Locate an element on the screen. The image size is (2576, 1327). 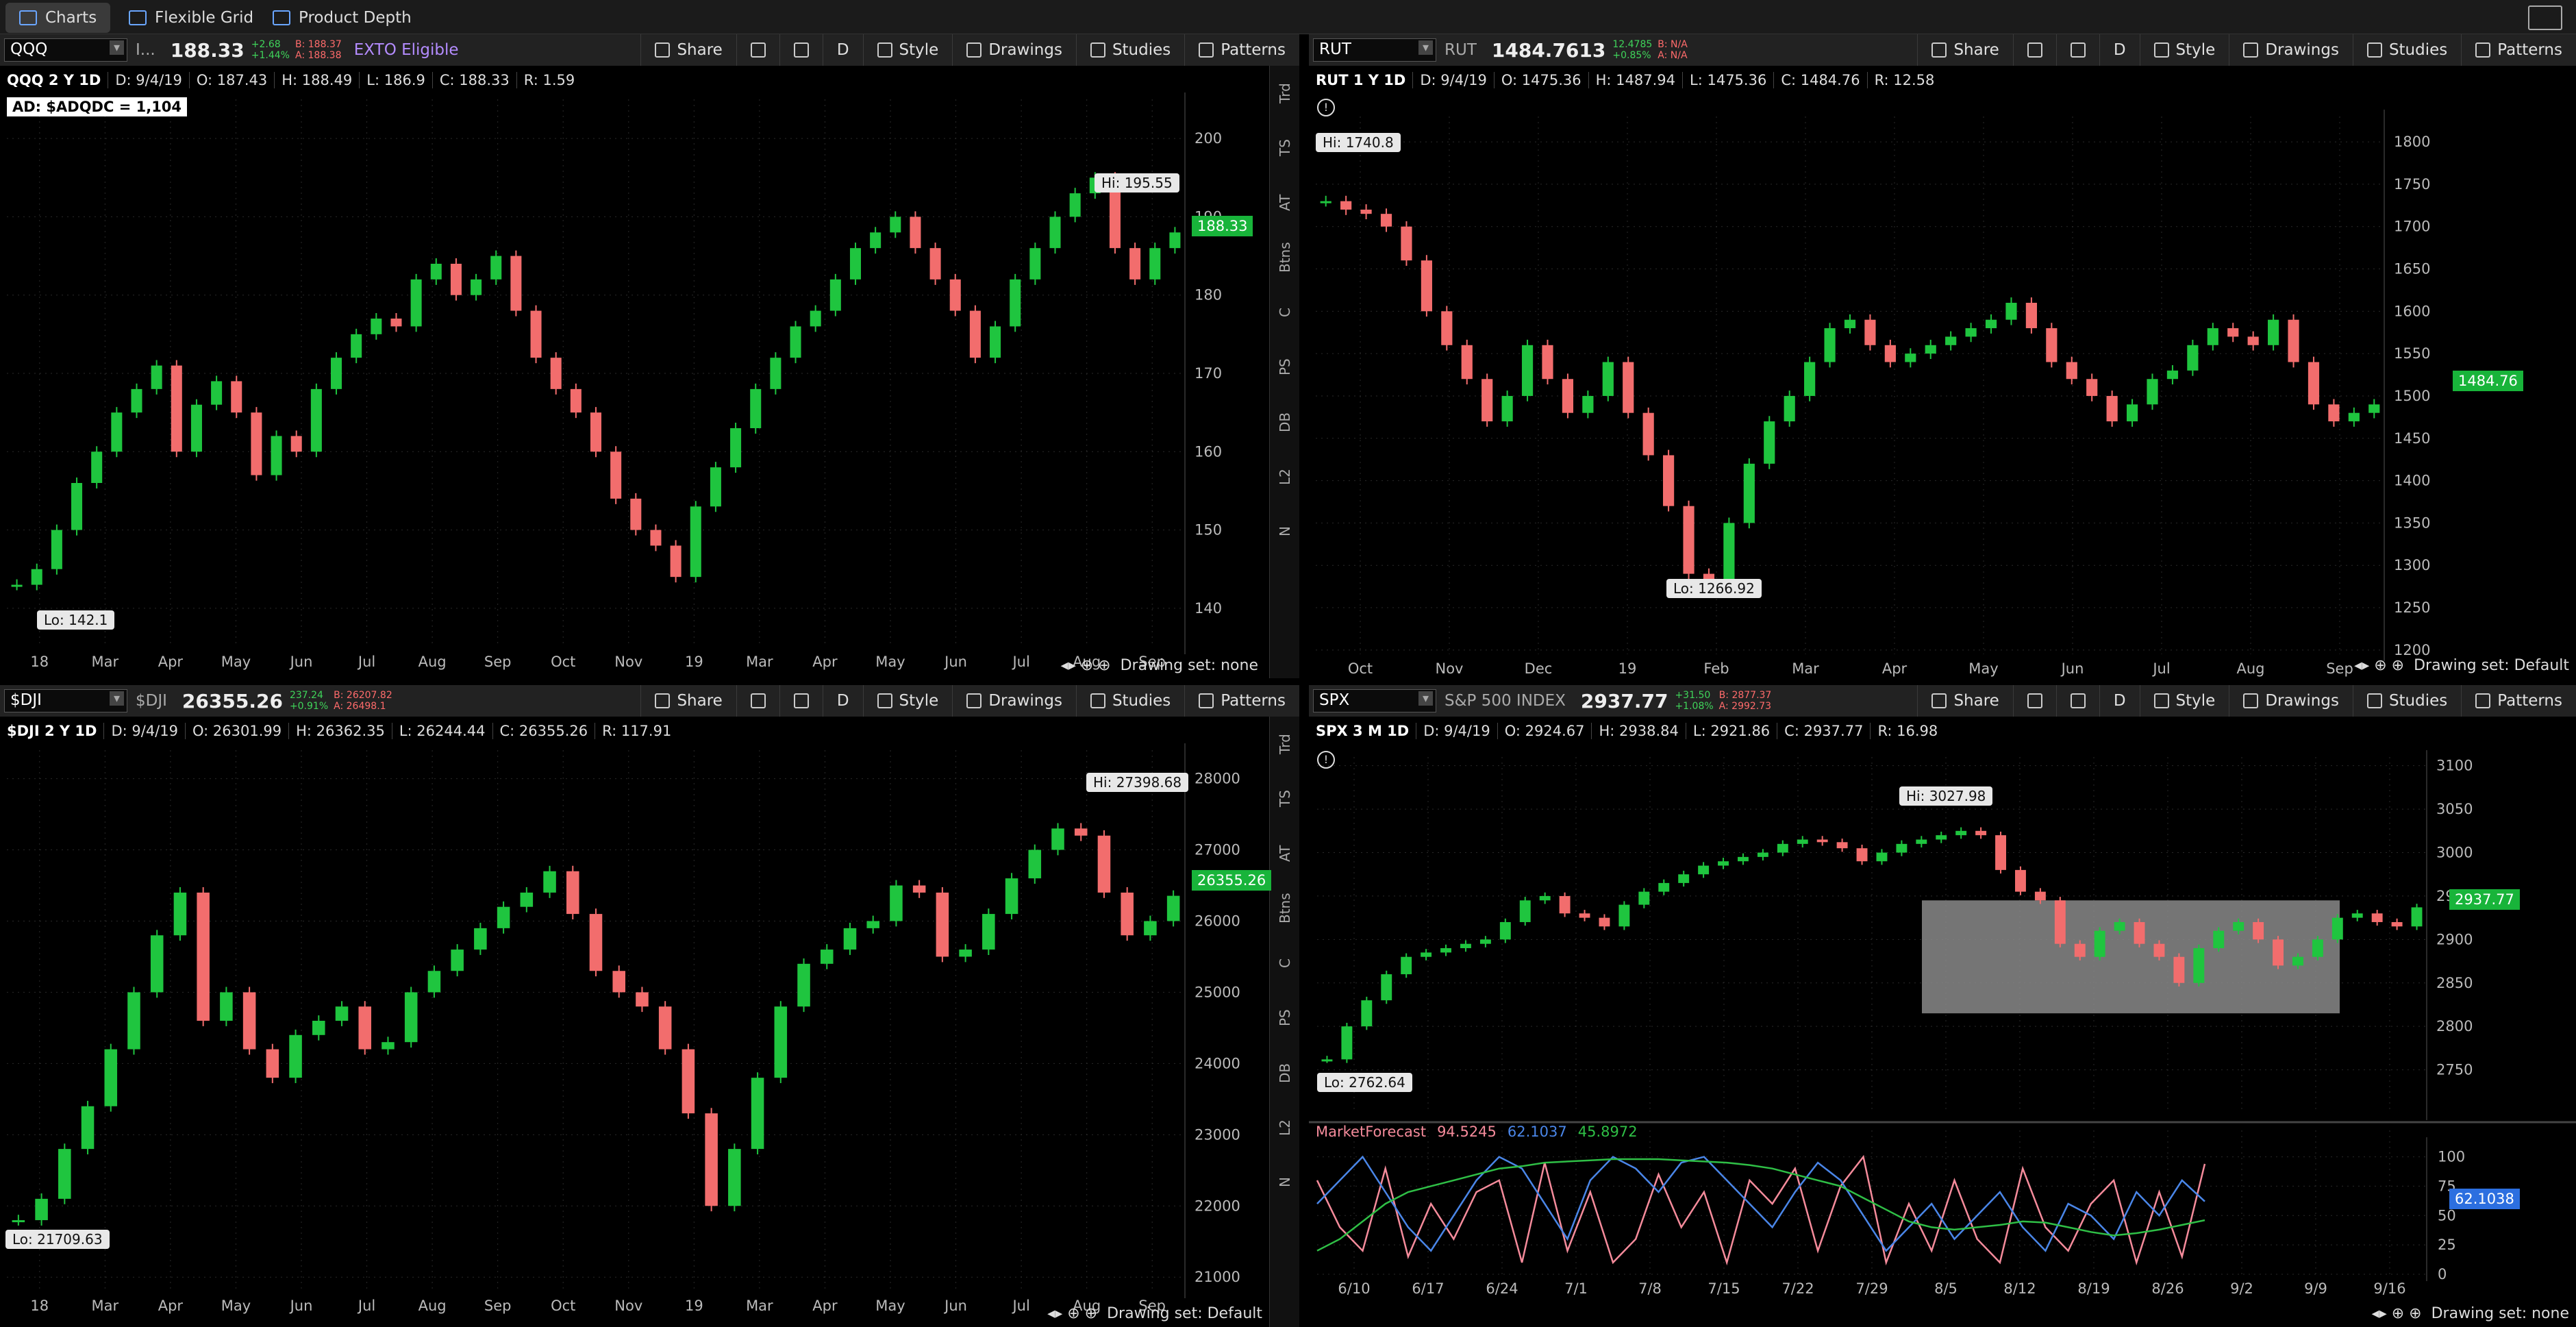
y-tick-label: 0 is located at coordinates (2442, 1274).